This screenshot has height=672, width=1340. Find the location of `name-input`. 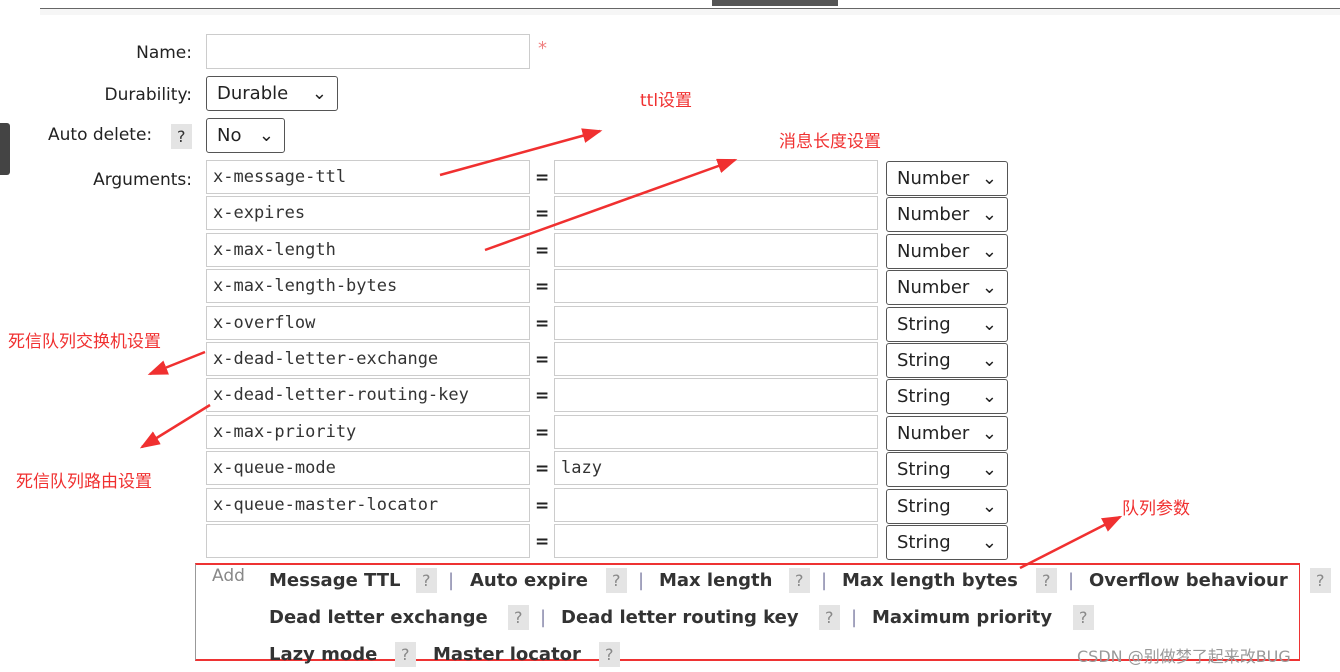

name-input is located at coordinates (368, 51).